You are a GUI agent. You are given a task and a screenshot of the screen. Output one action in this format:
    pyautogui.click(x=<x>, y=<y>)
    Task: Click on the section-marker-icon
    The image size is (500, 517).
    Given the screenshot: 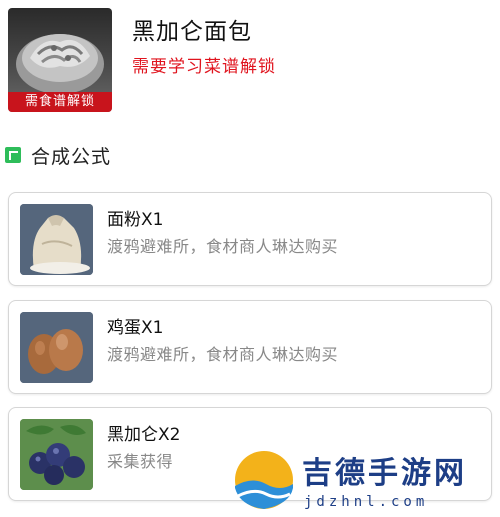 What is the action you would take?
    pyautogui.click(x=13, y=155)
    